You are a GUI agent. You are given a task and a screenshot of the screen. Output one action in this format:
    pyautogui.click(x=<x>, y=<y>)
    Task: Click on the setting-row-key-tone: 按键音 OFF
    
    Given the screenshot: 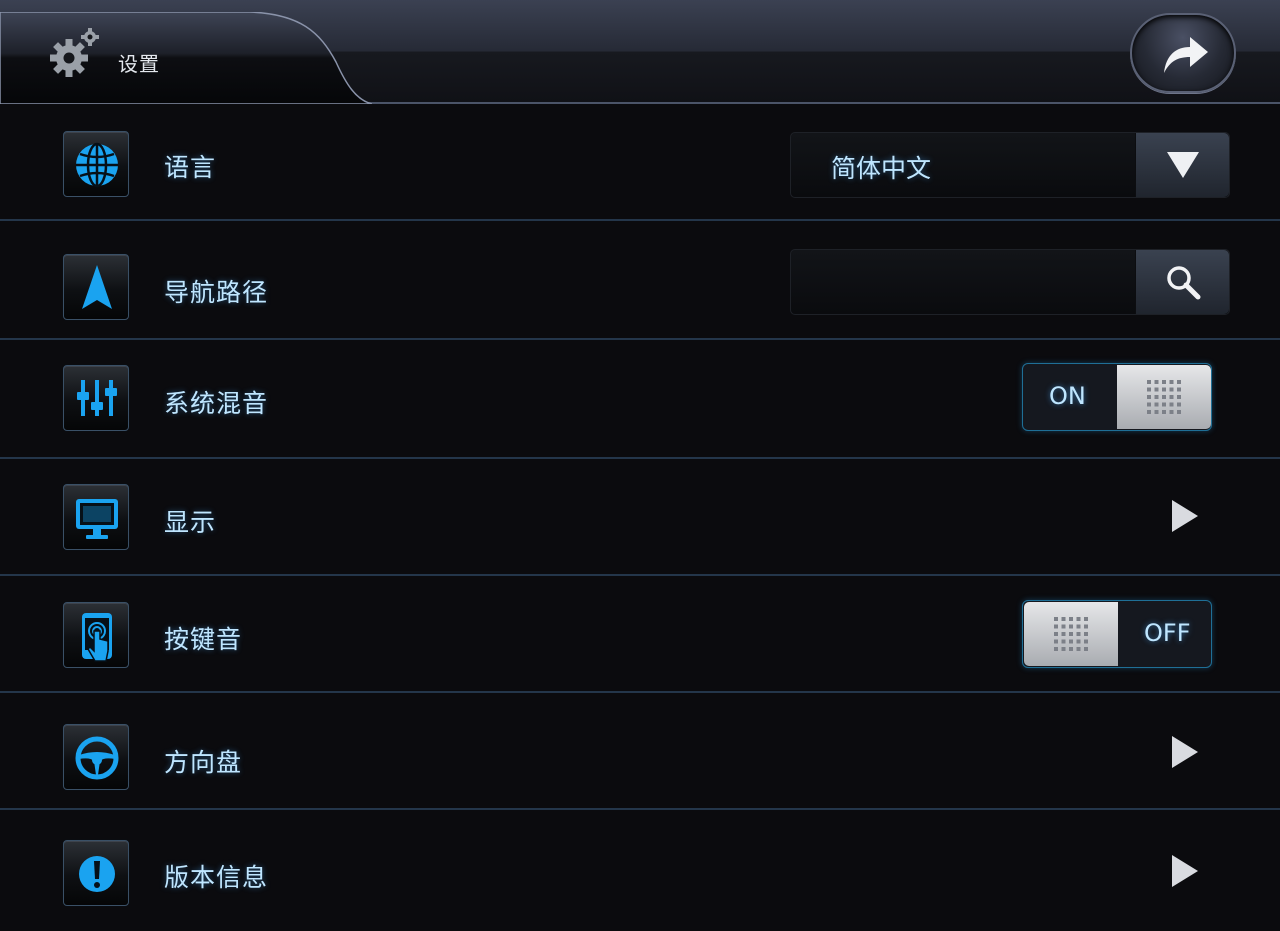 What is the action you would take?
    pyautogui.click(x=640, y=634)
    